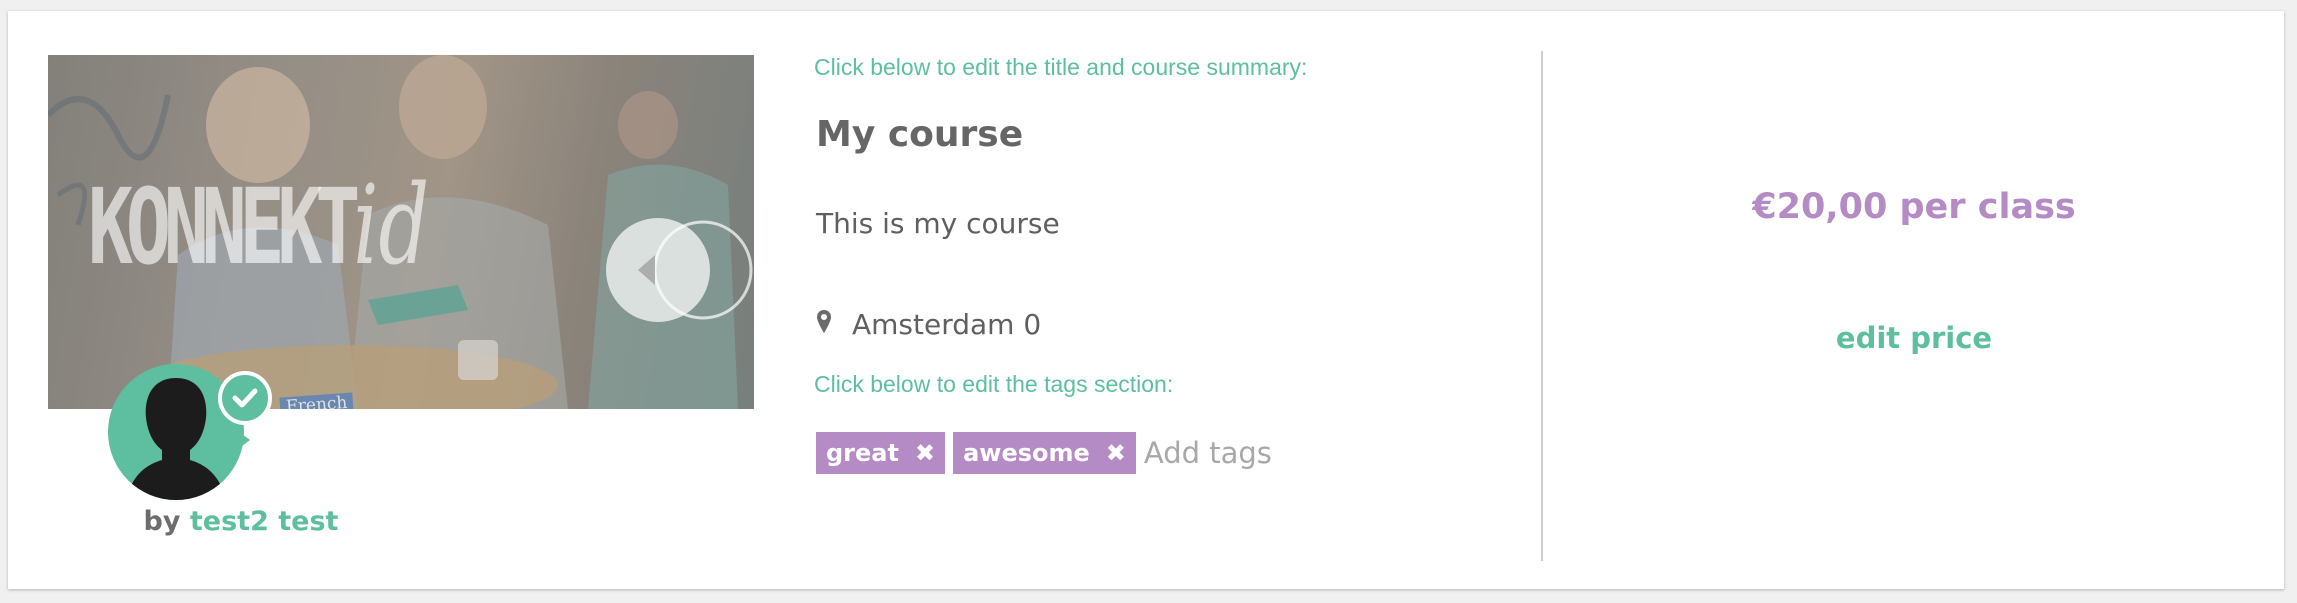 This screenshot has height=603, width=2297. I want to click on avatar-pointer, so click(244, 440).